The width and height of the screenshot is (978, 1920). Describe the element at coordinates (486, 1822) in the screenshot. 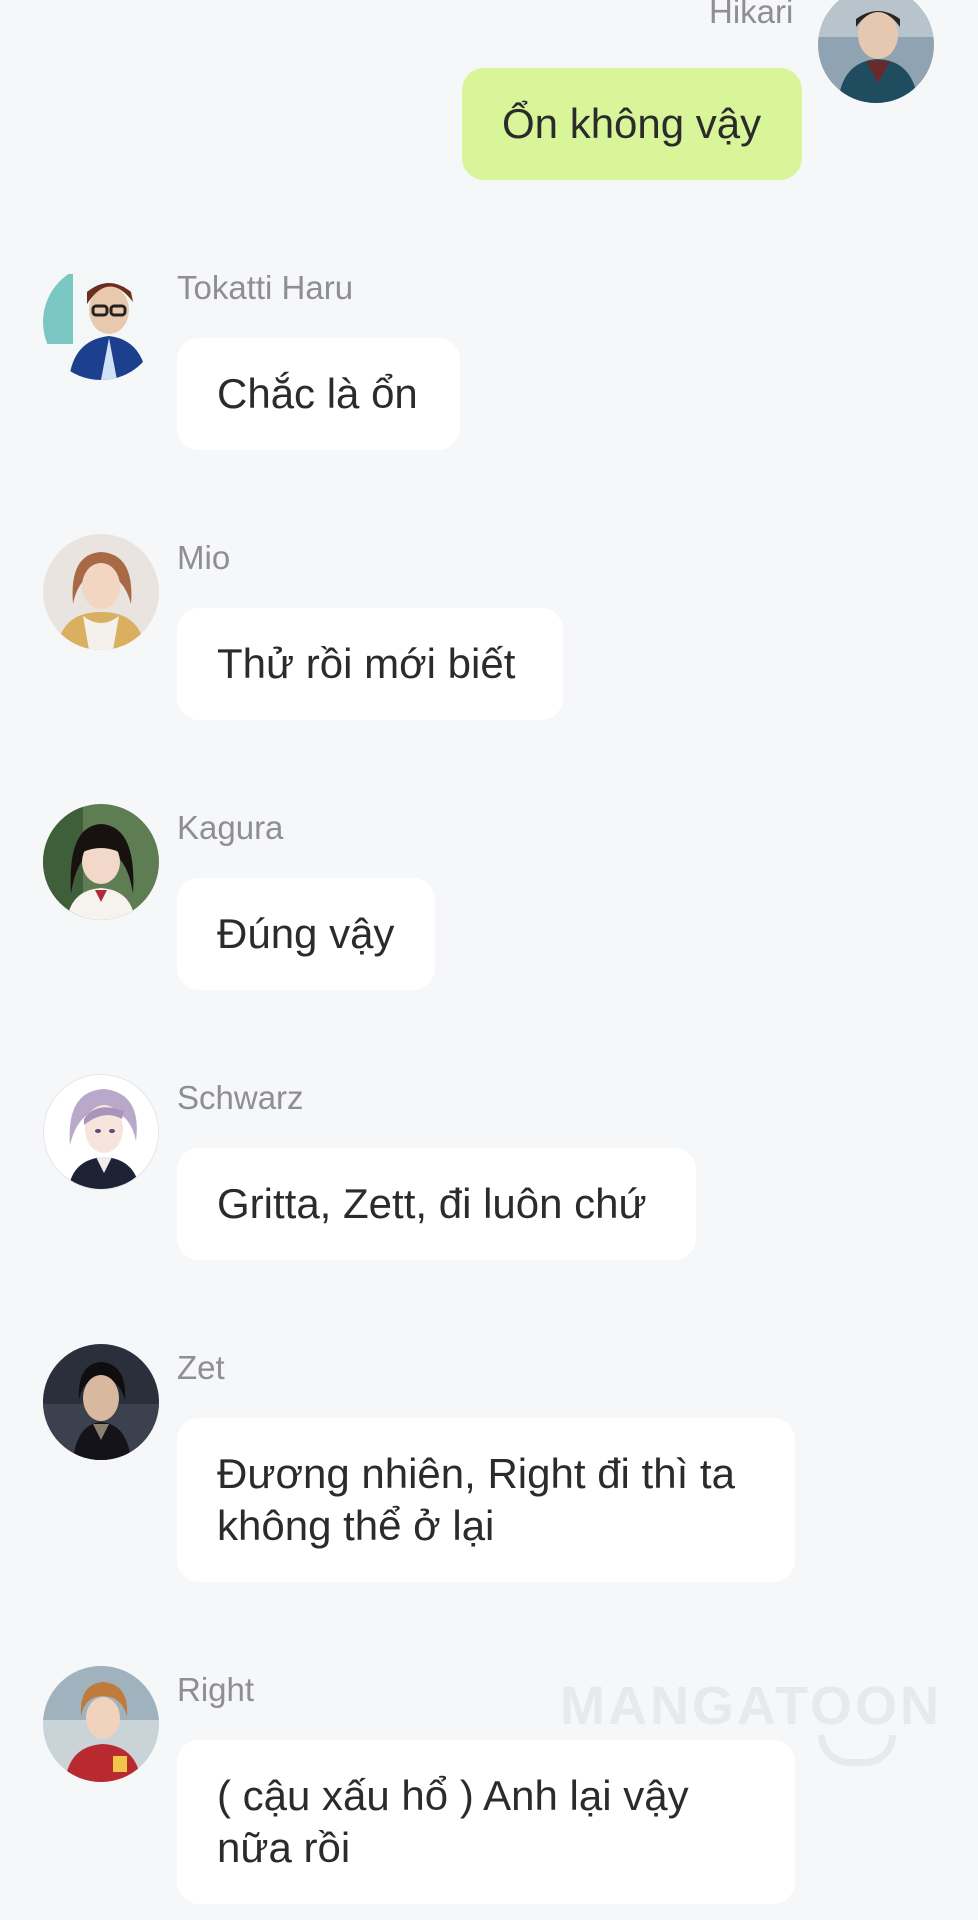

I see `message-bubble: ( cậu xấu hổ ) Anh lại vậy nữa rồi` at that location.